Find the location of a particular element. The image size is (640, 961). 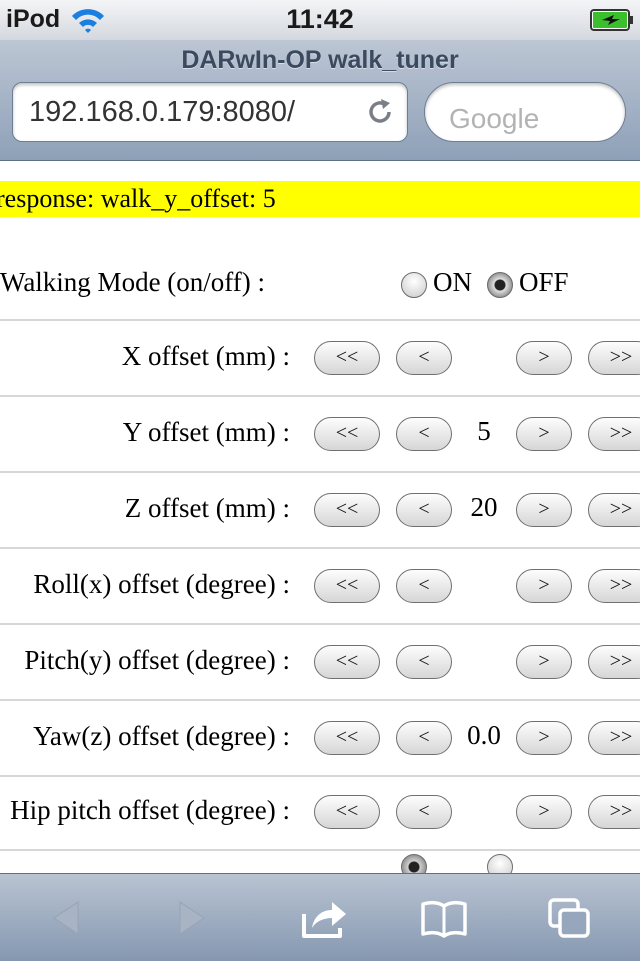

search-input is located at coordinates (525, 112).